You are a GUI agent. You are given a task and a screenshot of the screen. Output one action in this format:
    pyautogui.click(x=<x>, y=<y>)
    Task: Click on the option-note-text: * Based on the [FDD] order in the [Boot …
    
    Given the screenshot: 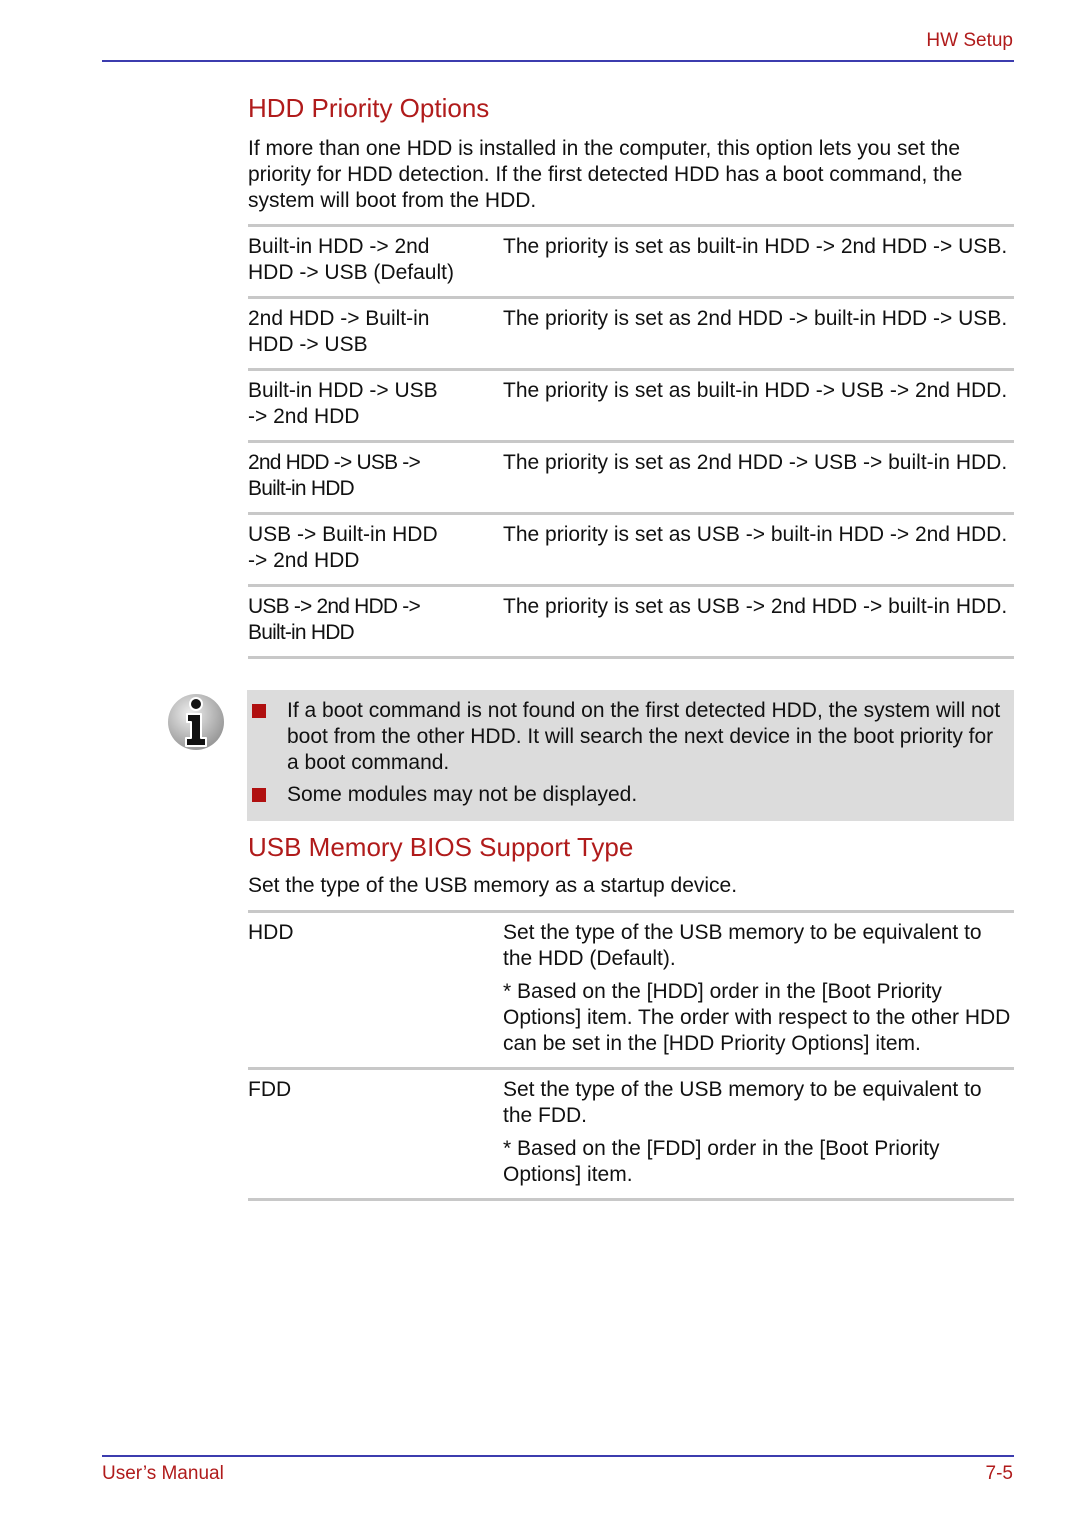 What is the action you would take?
    pyautogui.click(x=721, y=1161)
    